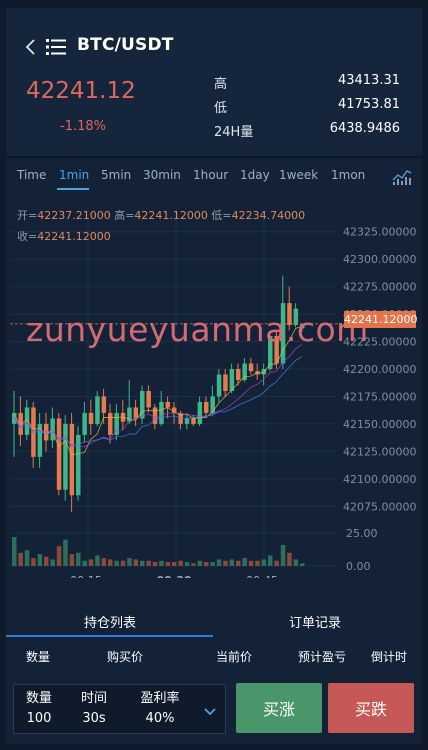 The height and width of the screenshot is (750, 428). What do you see at coordinates (214, 618) in the screenshot?
I see `position-tabs: 持仓列表 订单记录` at bounding box center [214, 618].